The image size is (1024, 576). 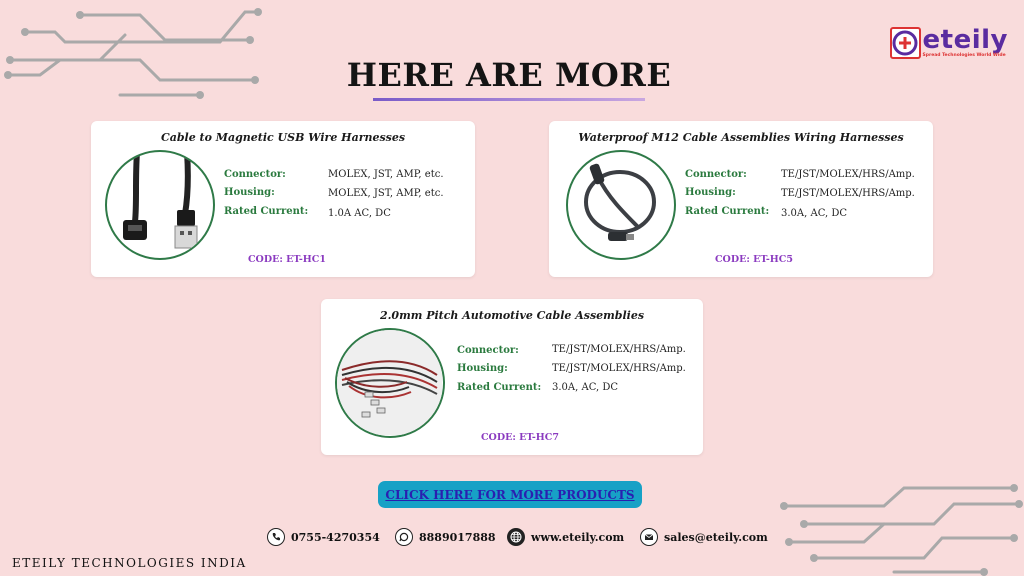 I want to click on brand-logo: eteily Spread Technologies World Wide, so click(x=949, y=43).